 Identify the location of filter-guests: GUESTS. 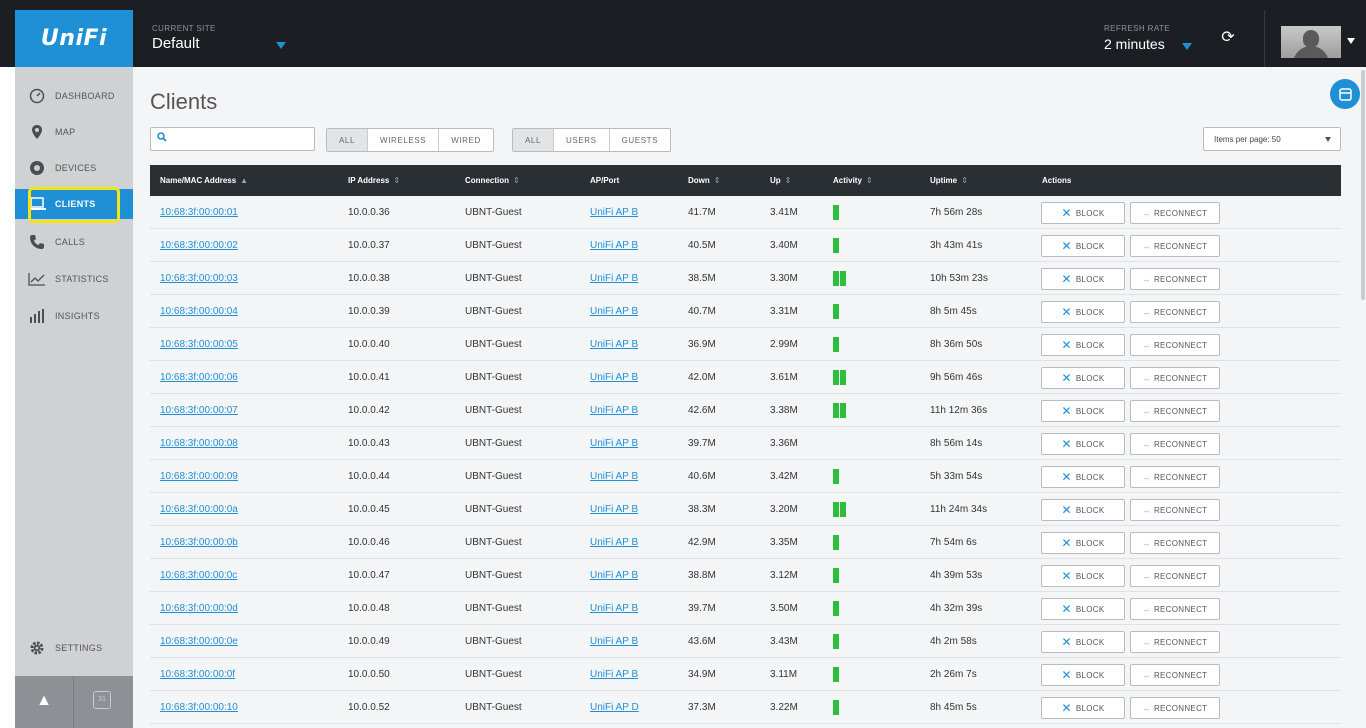
(640, 140).